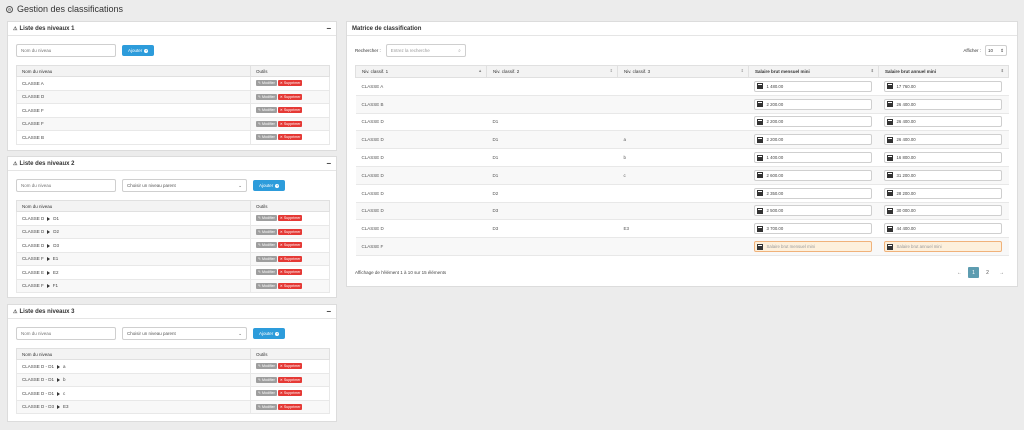 The height and width of the screenshot is (430, 1024). Describe the element at coordinates (959, 272) in the screenshot. I see `prev-page-button: ←` at that location.